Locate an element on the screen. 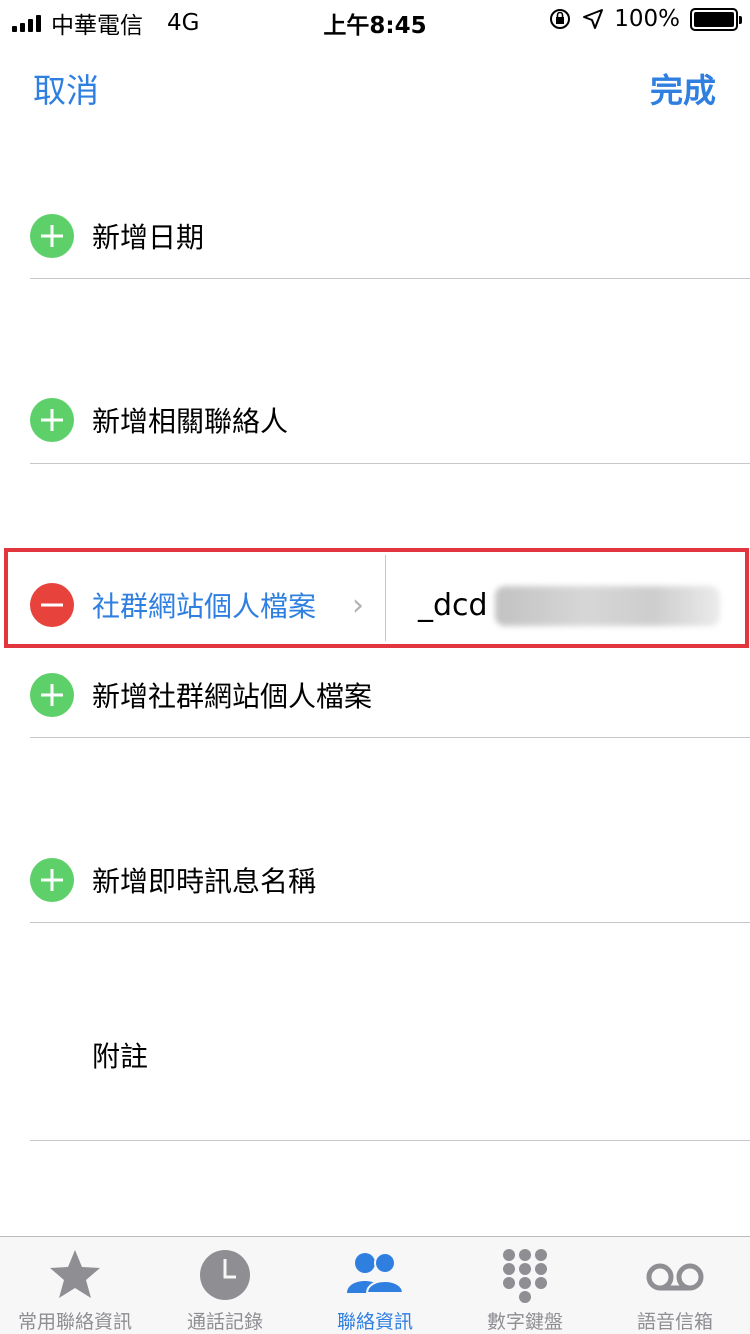 The image size is (750, 1334). add-date-row: 新增日期 is located at coordinates (375, 236).